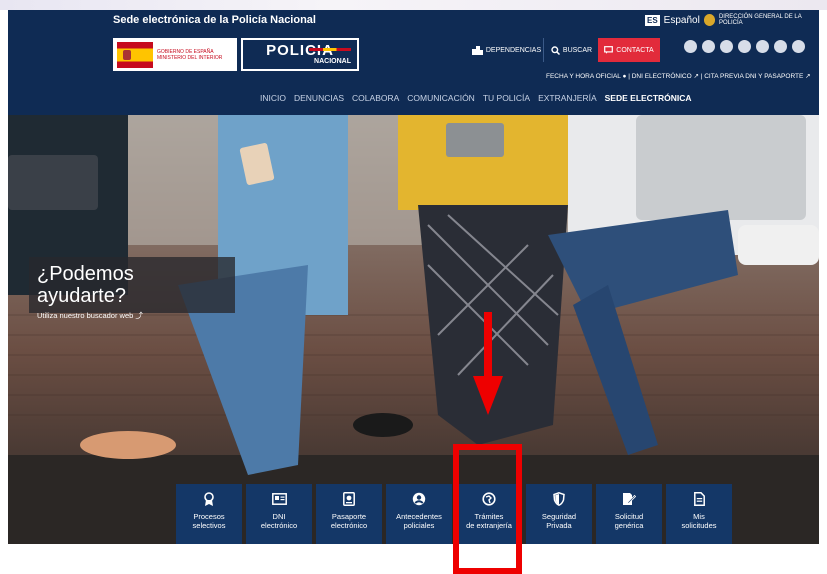 This screenshot has width=827, height=574. Describe the element at coordinates (209, 525) in the screenshot. I see `tile-line-2: selectivos` at that location.